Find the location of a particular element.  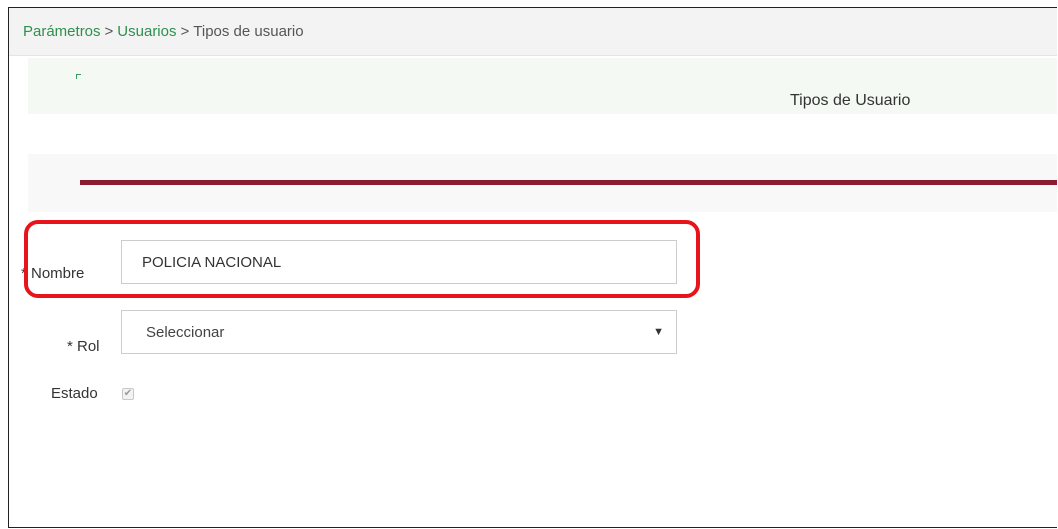

breadcrumb-link-parametros: Parámetros is located at coordinates (62, 31).